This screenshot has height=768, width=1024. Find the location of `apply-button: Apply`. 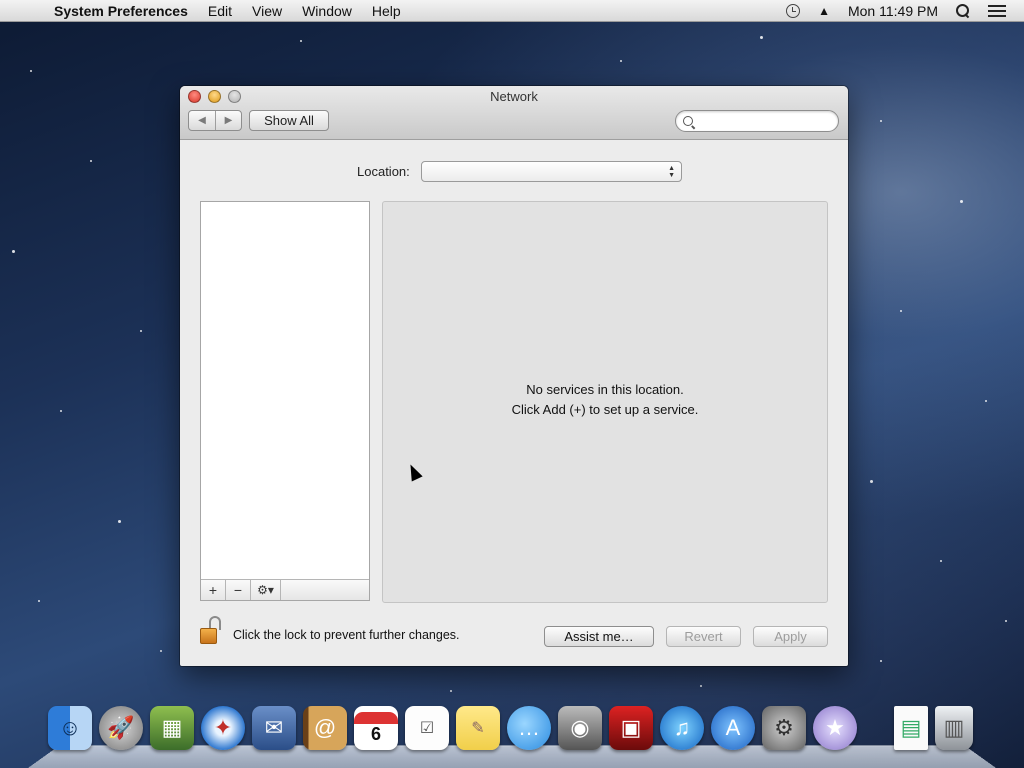

apply-button: Apply is located at coordinates (790, 636).